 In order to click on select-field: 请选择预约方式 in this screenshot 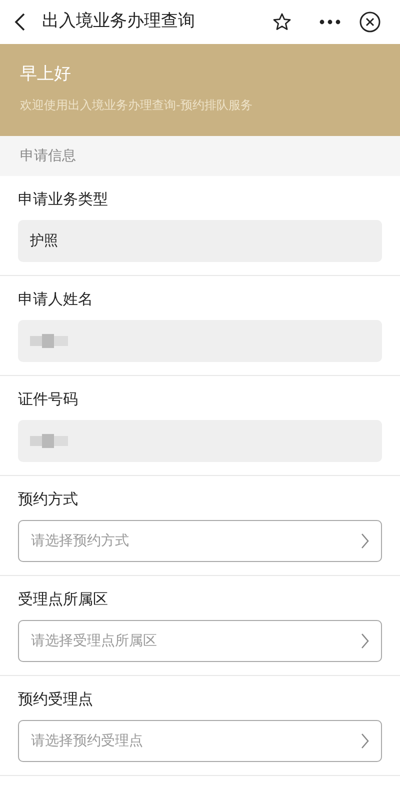, I will do `click(200, 541)`.